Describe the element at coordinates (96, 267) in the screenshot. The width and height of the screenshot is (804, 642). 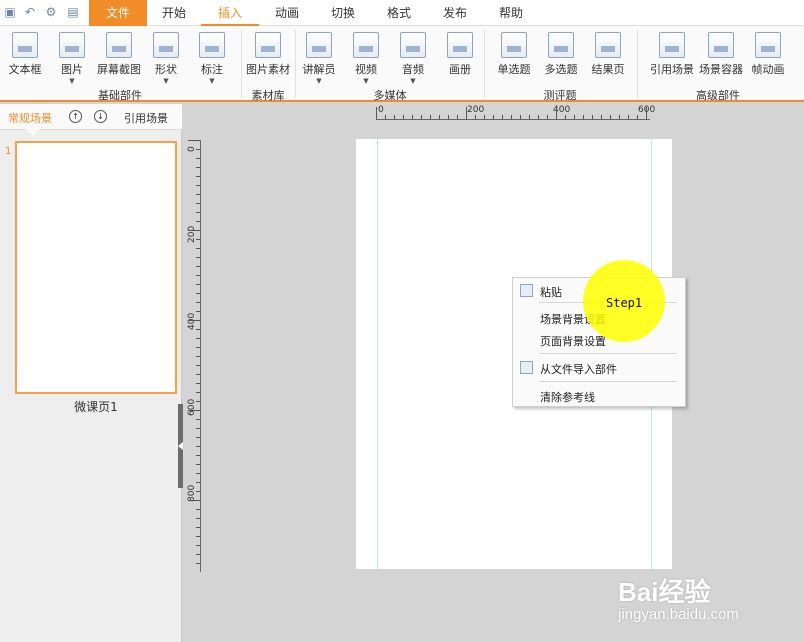
I see `slide-thumbnail` at that location.